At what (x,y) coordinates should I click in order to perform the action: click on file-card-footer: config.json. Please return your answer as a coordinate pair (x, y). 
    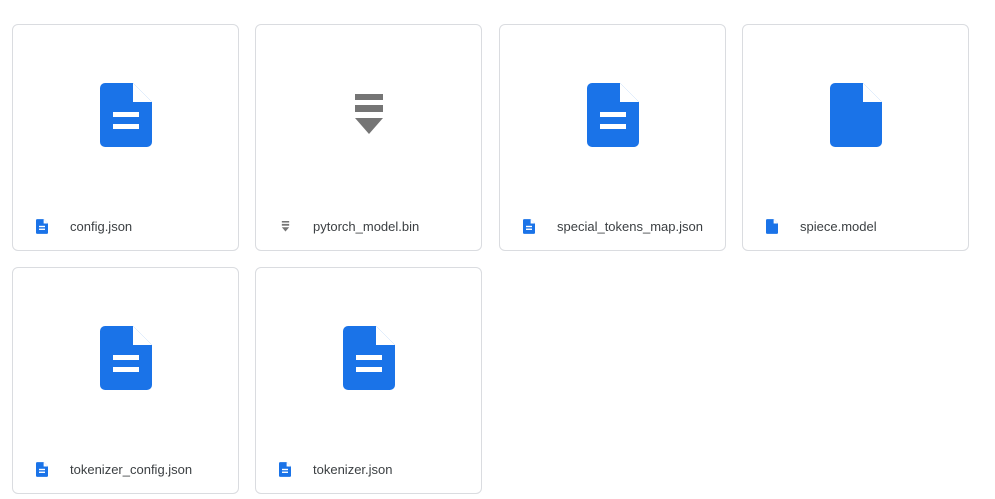
    Looking at the image, I should click on (125, 226).